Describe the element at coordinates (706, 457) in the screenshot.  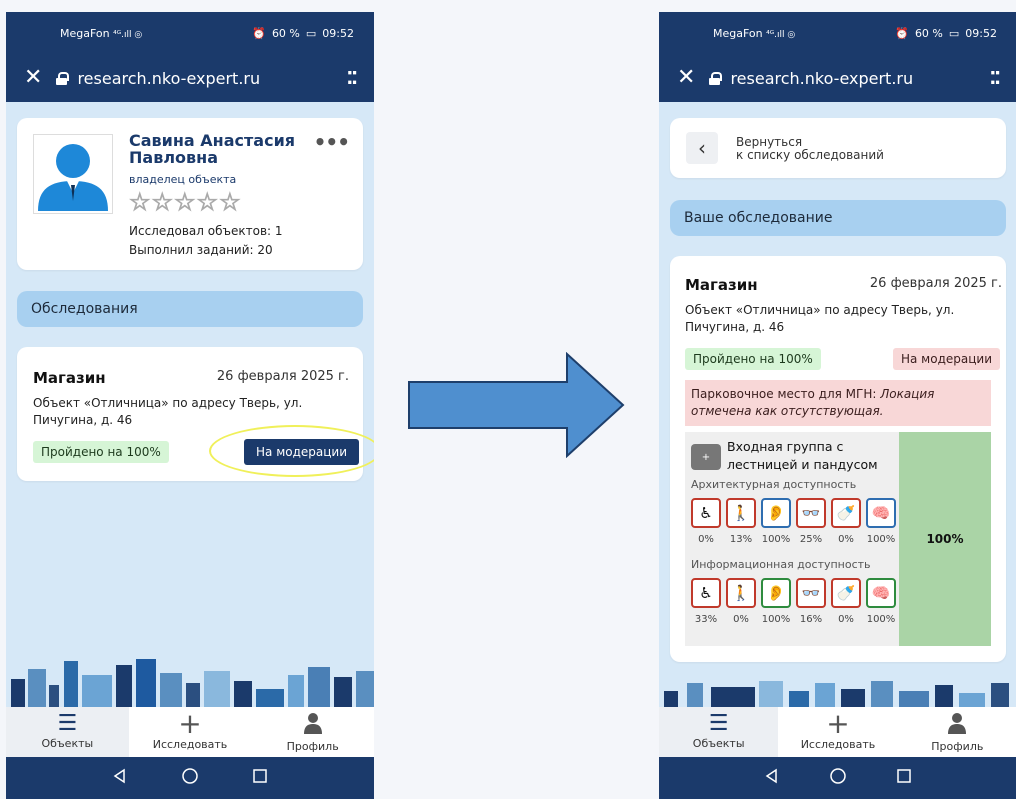
I see `expand-button: +` at that location.